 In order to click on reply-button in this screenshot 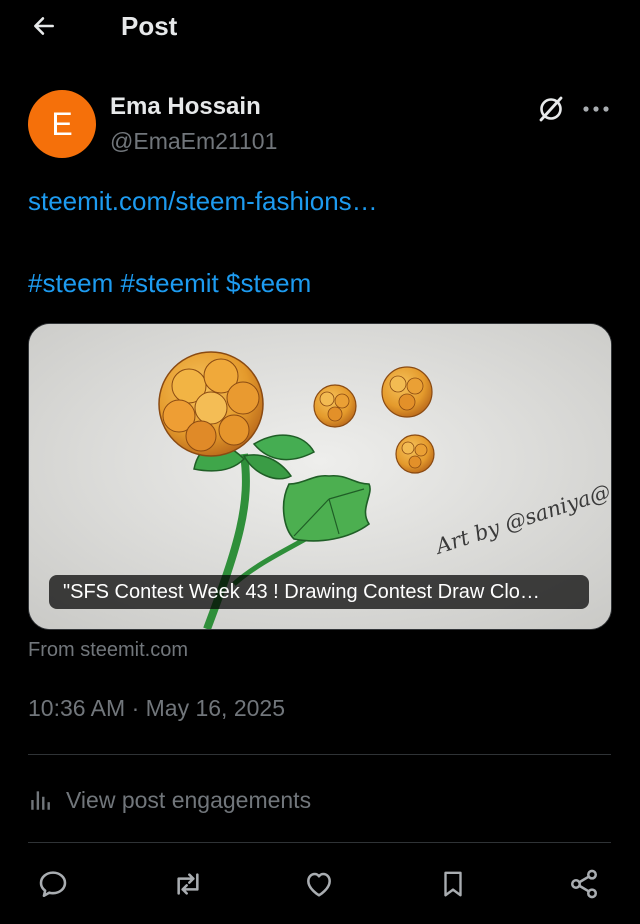, I will do `click(53, 884)`.